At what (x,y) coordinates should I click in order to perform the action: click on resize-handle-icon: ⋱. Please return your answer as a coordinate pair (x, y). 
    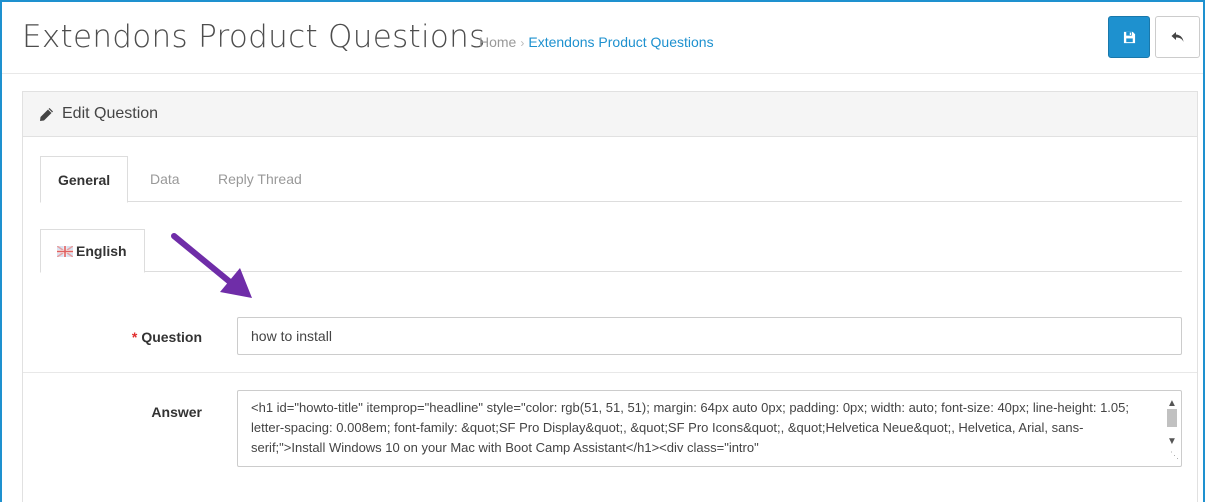
    Looking at the image, I should click on (1174, 455).